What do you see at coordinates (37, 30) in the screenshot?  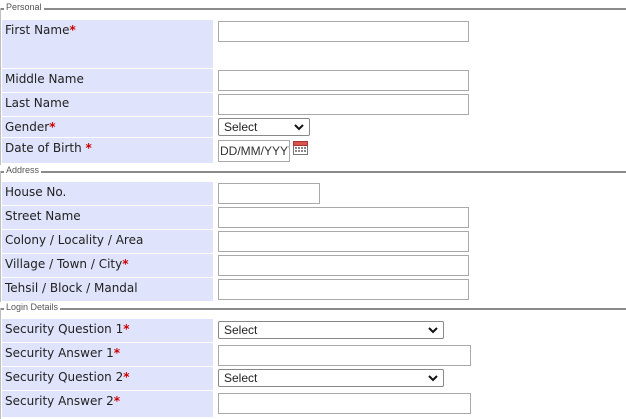 I see `first-name-label: First Name` at bounding box center [37, 30].